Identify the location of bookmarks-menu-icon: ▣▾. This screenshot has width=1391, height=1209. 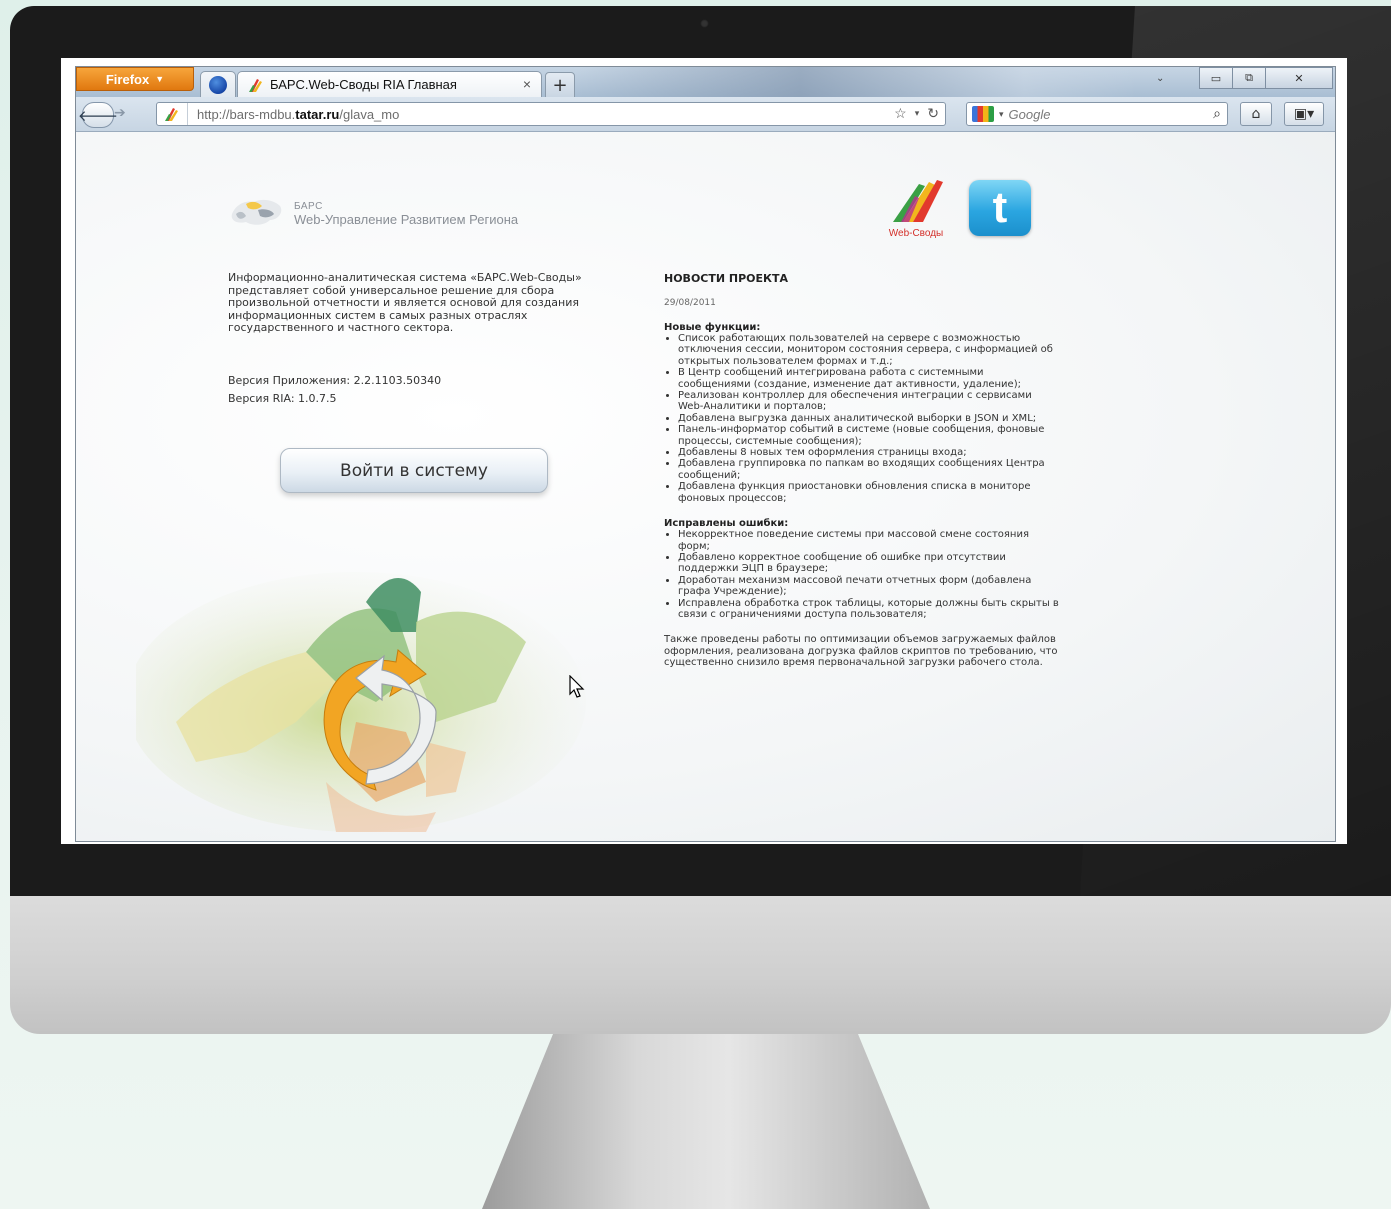
(1304, 114).